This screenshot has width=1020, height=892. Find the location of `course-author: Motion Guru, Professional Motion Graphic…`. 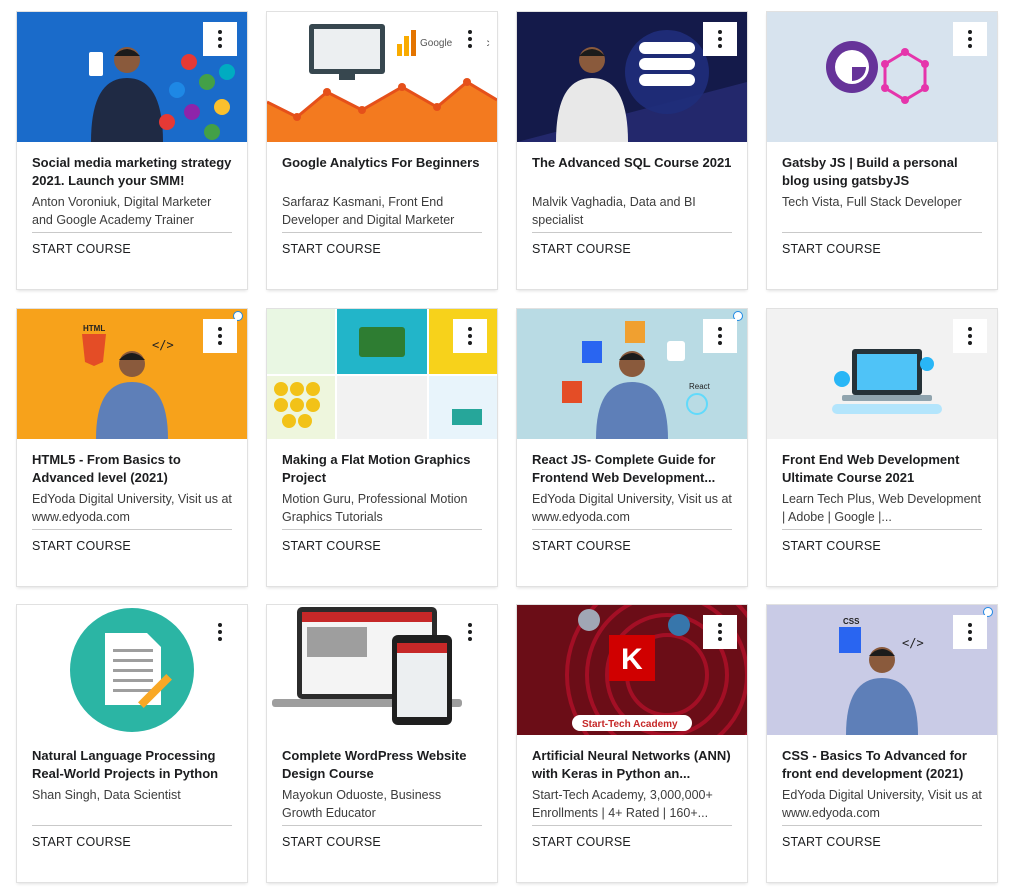

course-author: Motion Guru, Professional Motion Graphic… is located at coordinates (375, 508).